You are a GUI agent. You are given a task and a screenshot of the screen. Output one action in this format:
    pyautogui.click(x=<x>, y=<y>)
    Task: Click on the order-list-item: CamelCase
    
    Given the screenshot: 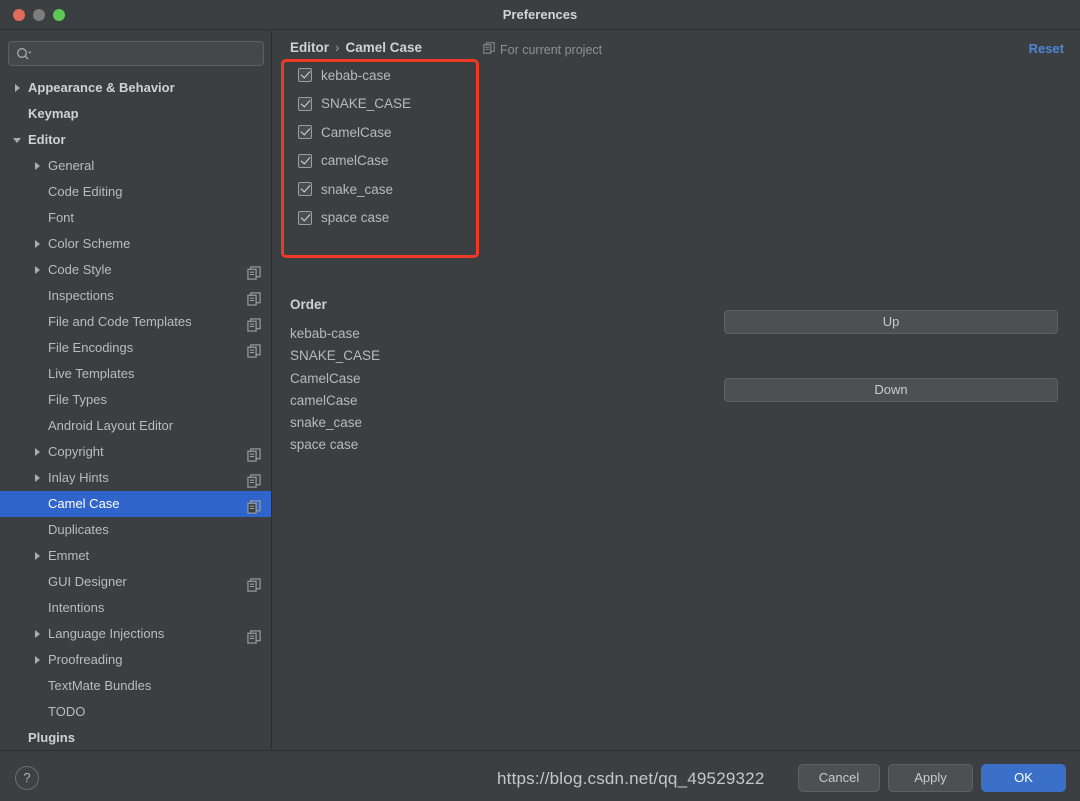 What is the action you would take?
    pyautogui.click(x=415, y=379)
    